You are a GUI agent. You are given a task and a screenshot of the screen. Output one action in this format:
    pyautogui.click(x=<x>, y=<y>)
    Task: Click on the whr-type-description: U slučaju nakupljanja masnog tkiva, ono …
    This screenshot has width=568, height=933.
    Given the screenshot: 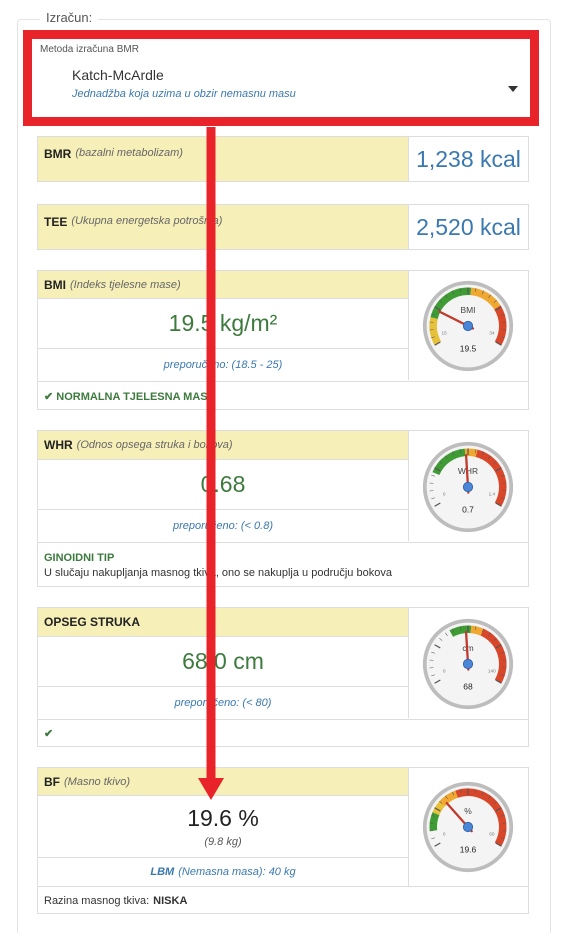 What is the action you would take?
    pyautogui.click(x=218, y=572)
    